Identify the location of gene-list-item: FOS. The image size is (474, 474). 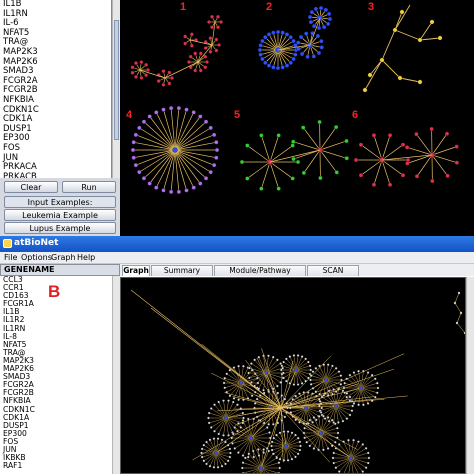
(56, 441).